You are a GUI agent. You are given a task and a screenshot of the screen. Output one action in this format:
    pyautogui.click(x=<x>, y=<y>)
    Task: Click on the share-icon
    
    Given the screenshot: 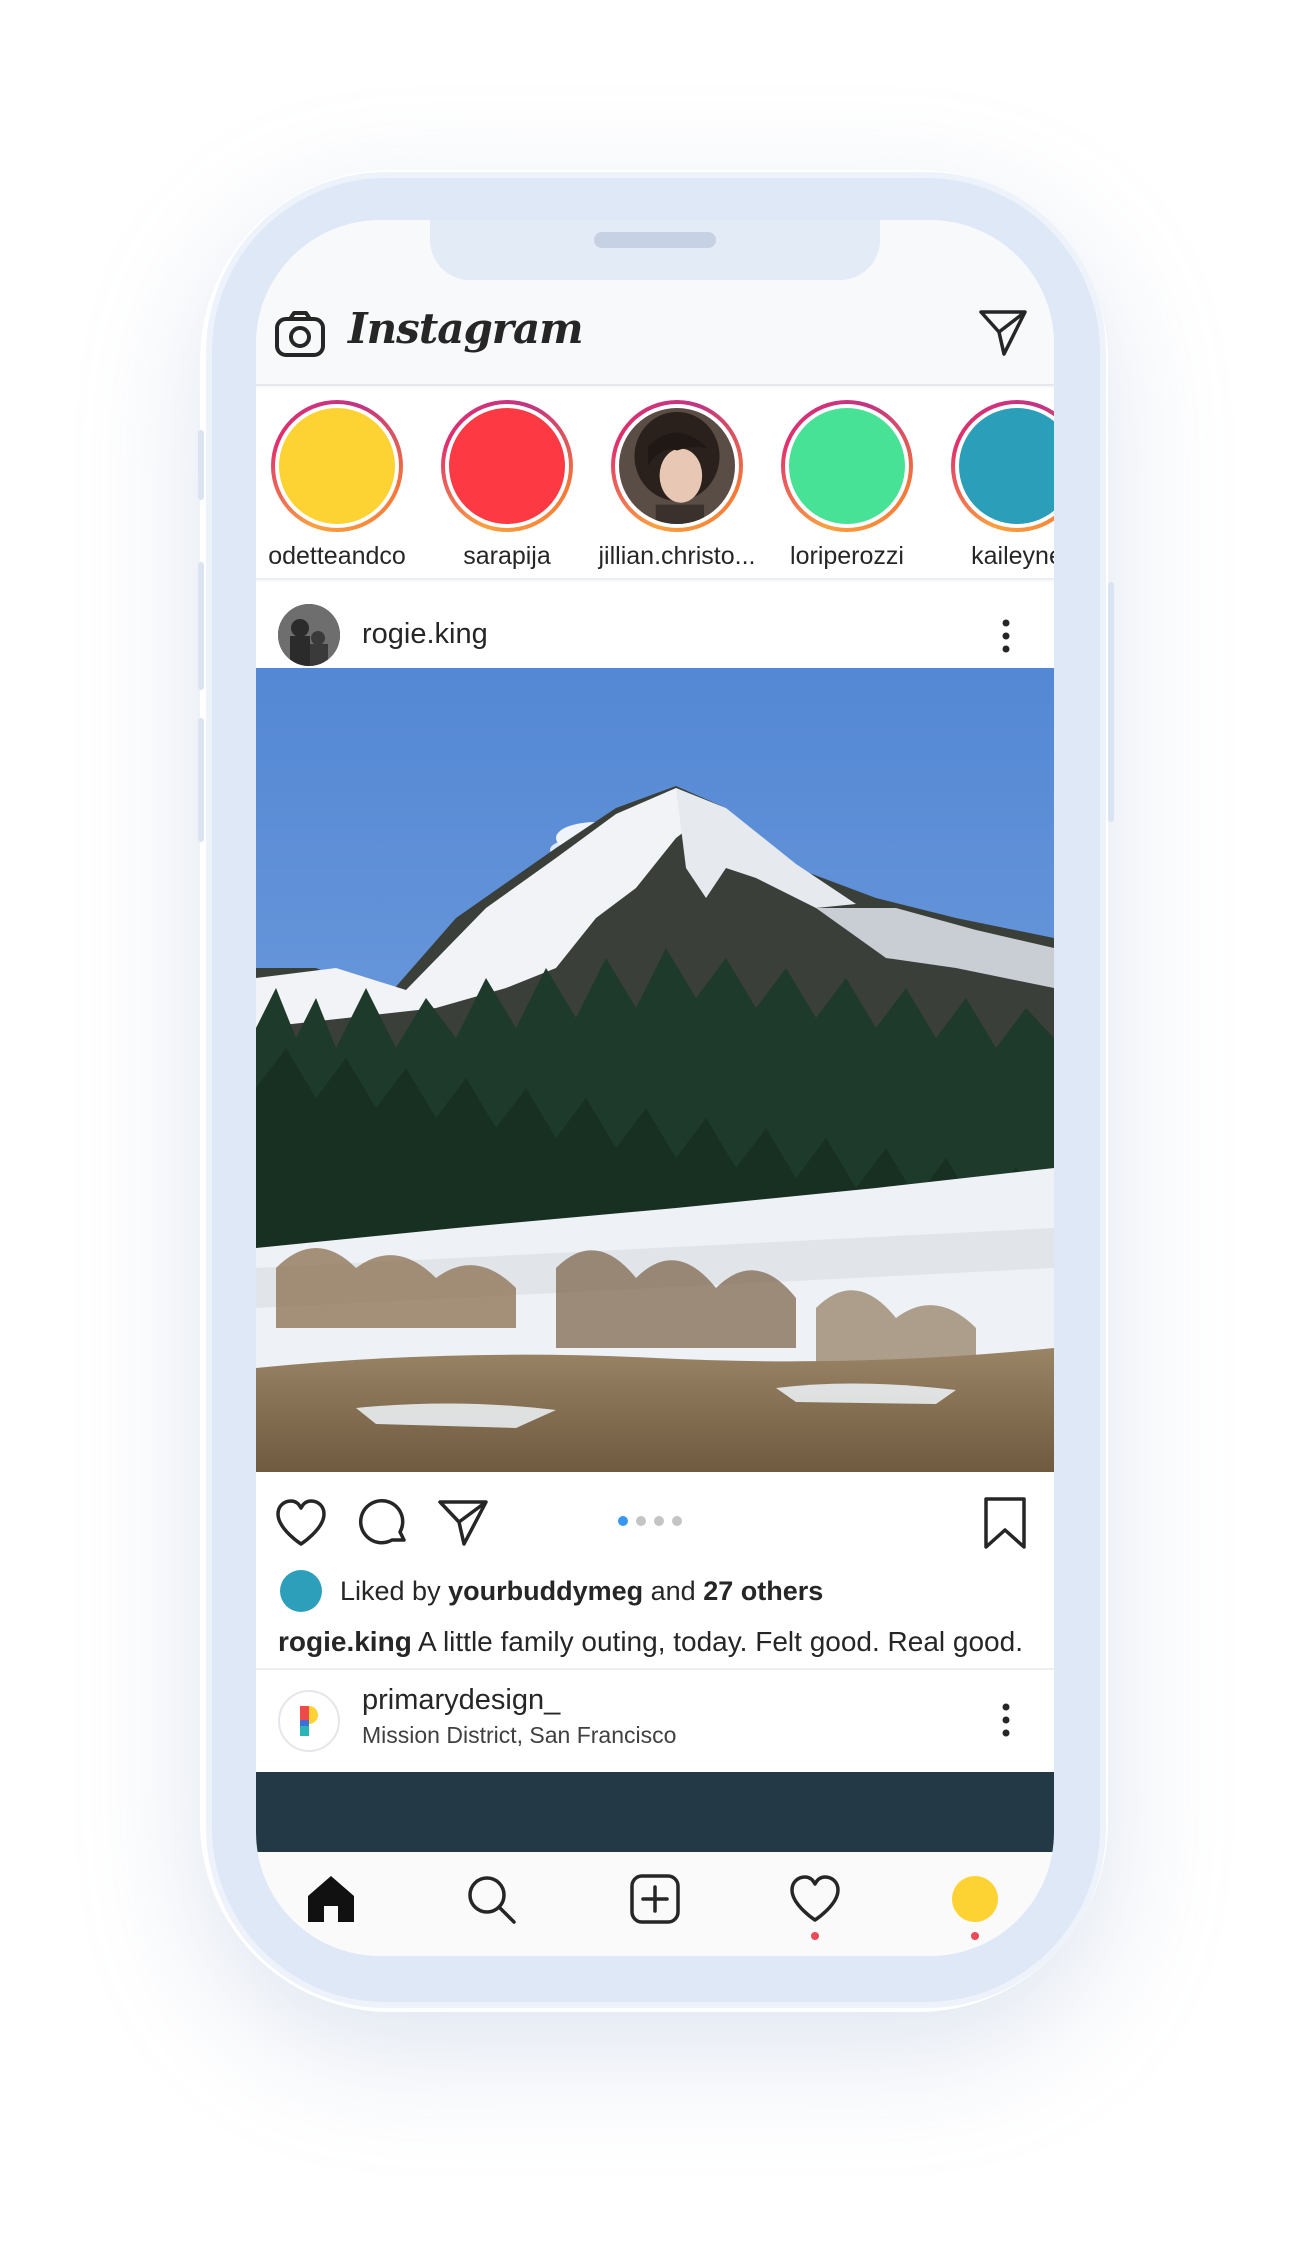 What is the action you would take?
    pyautogui.click(x=463, y=1523)
    